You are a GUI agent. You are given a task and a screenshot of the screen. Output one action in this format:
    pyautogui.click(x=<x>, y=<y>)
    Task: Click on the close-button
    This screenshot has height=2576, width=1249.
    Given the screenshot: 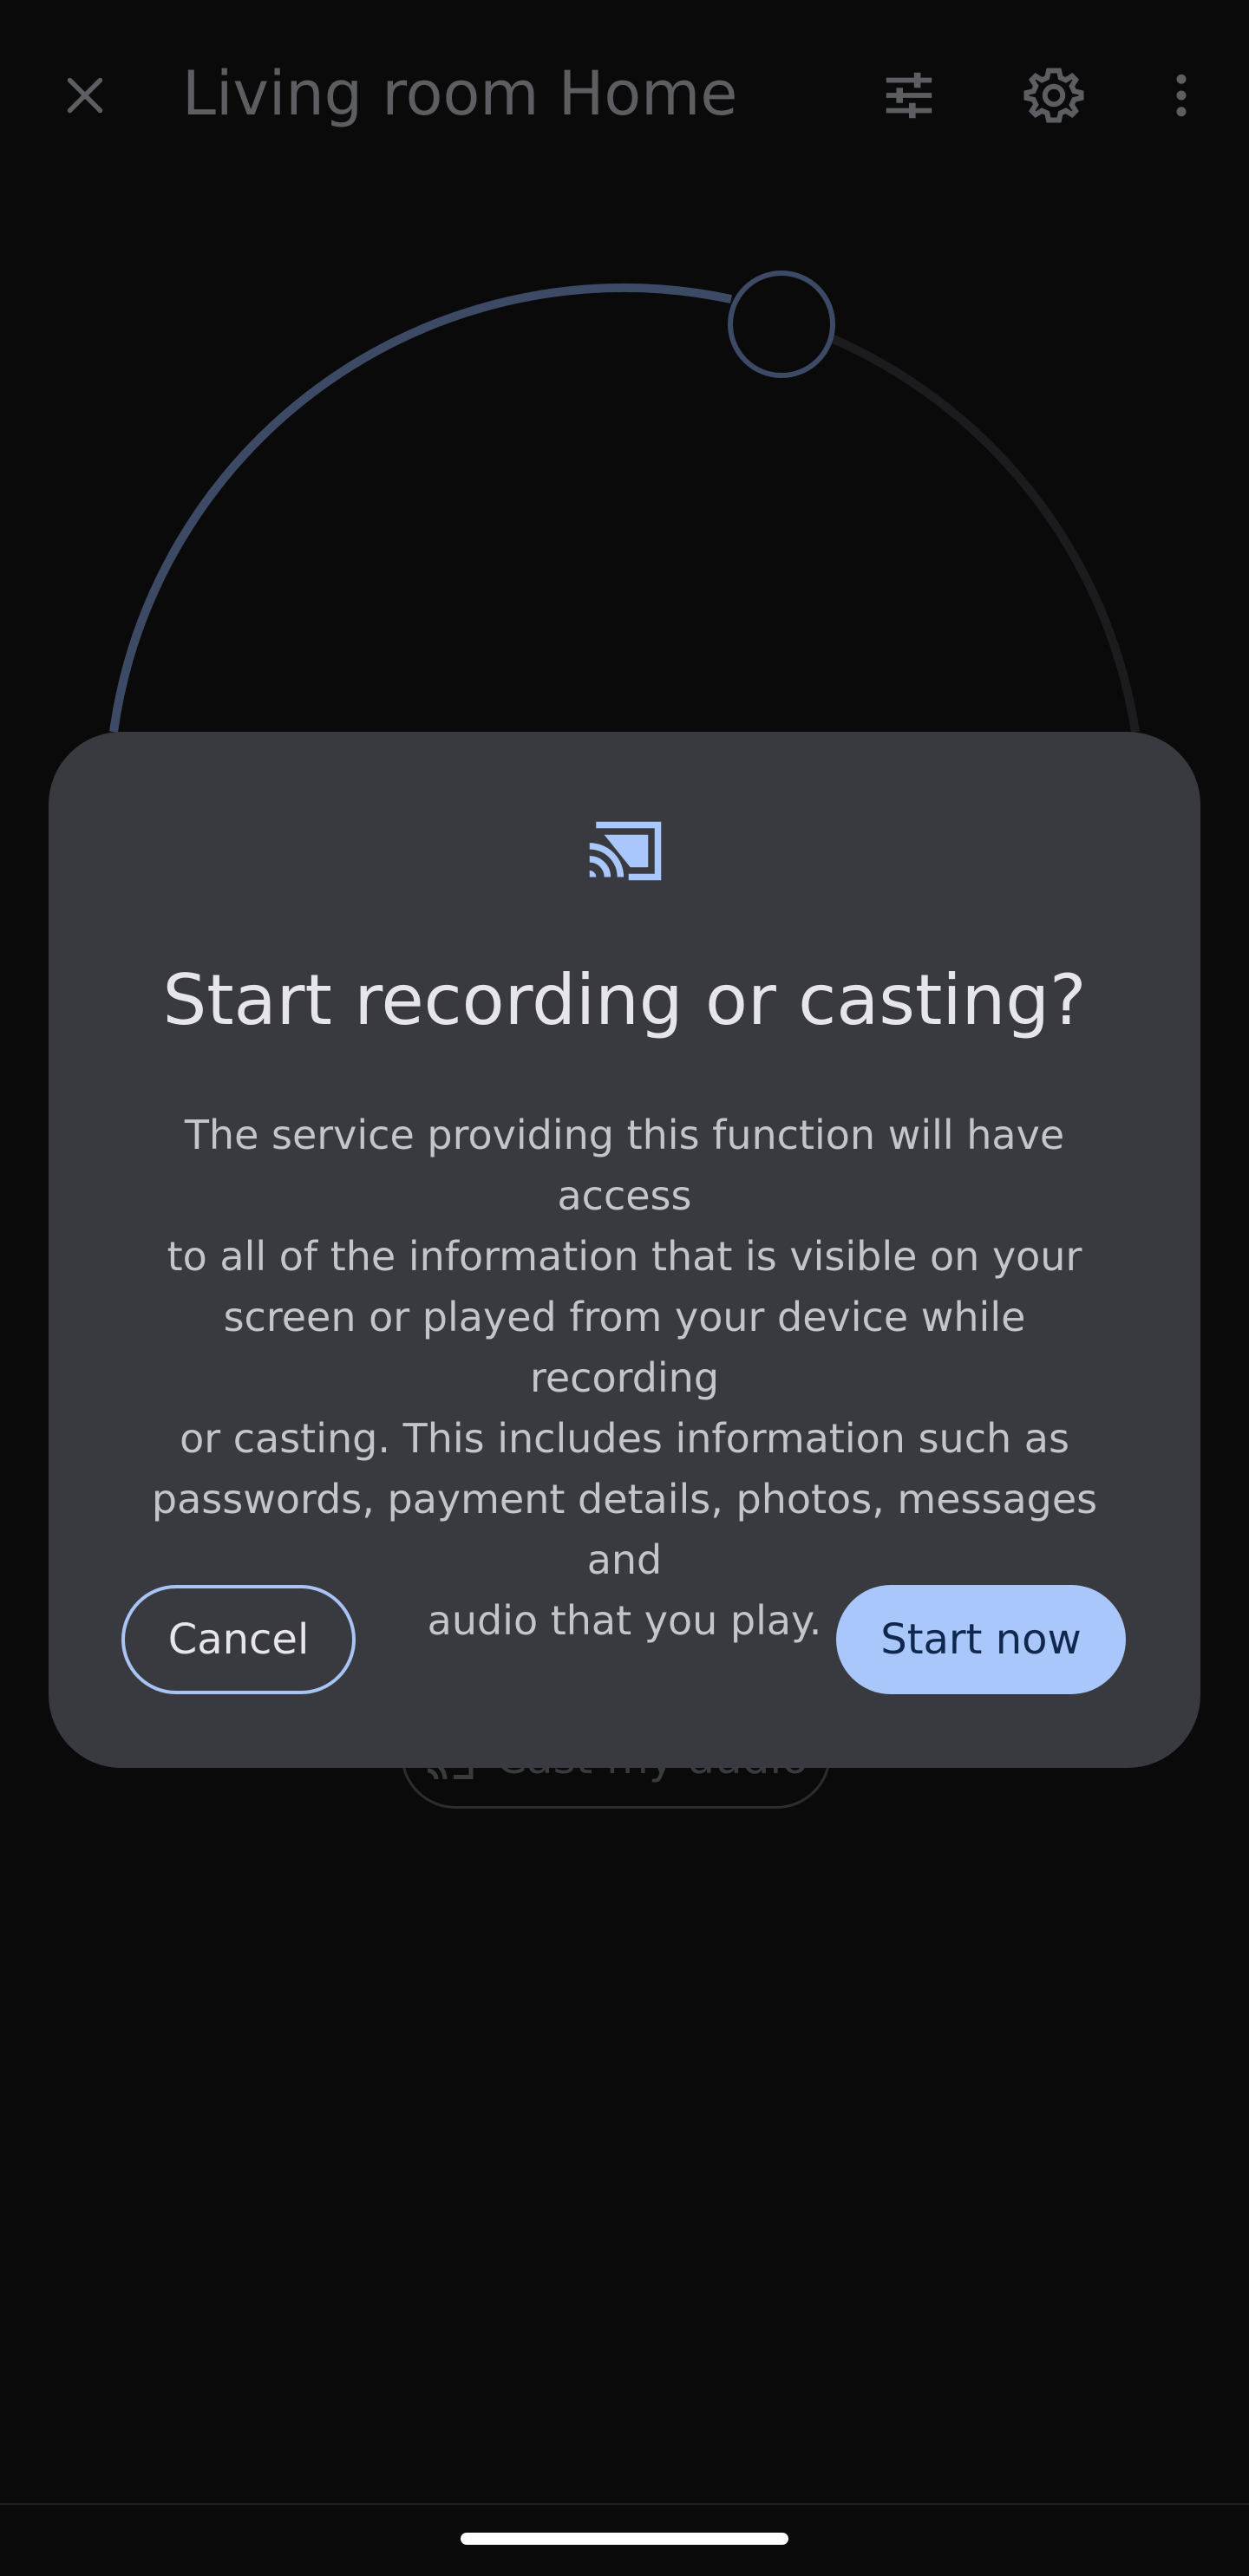 What is the action you would take?
    pyautogui.click(x=85, y=96)
    